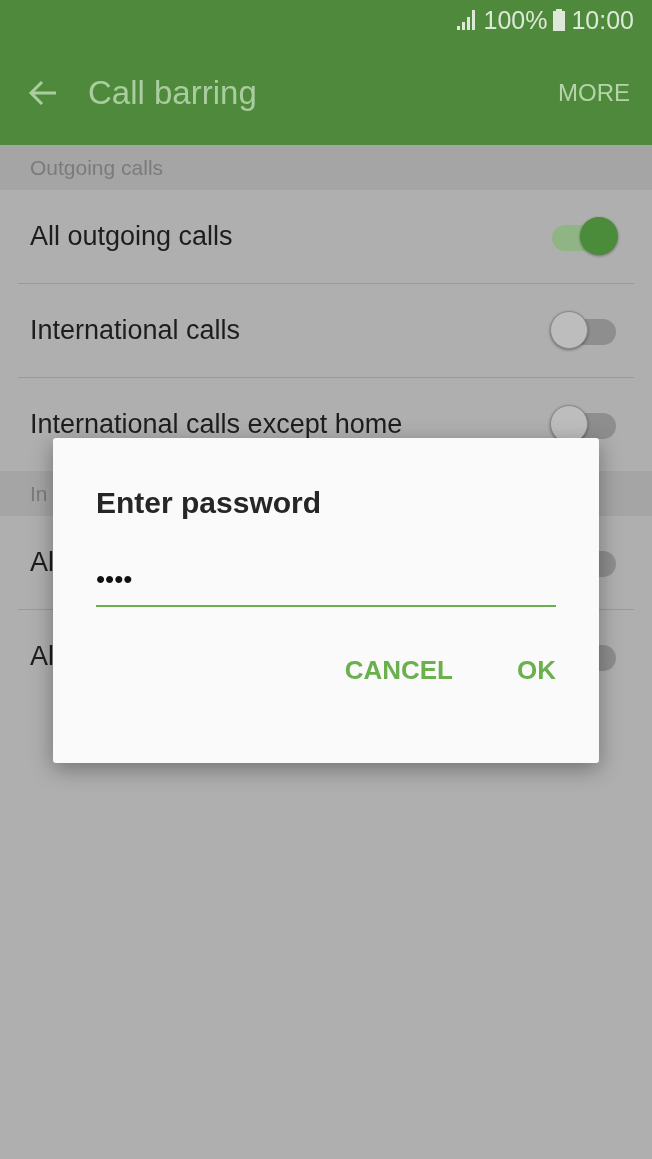 This screenshot has width=652, height=1159. What do you see at coordinates (135, 330) in the screenshot?
I see `row-label: International calls` at bounding box center [135, 330].